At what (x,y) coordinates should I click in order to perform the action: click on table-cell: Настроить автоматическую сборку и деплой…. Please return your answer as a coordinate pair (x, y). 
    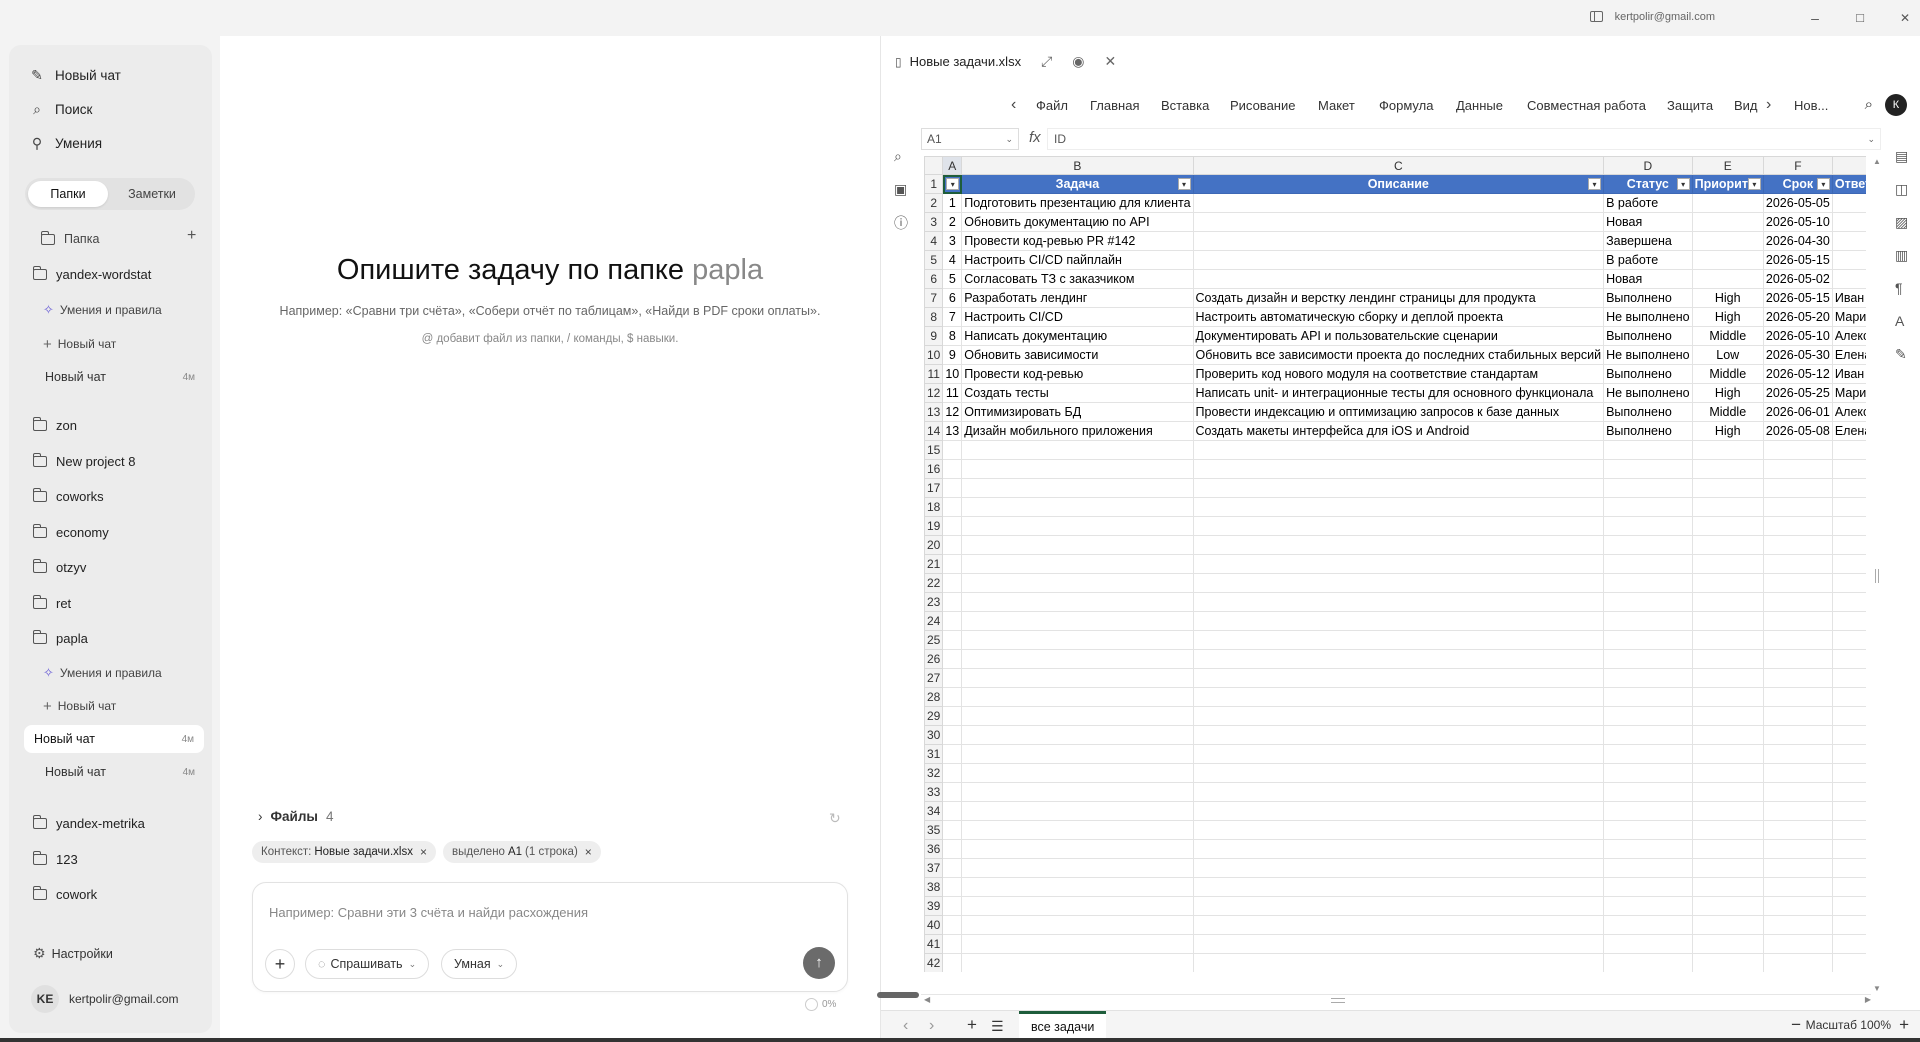
    Looking at the image, I should click on (1398, 317).